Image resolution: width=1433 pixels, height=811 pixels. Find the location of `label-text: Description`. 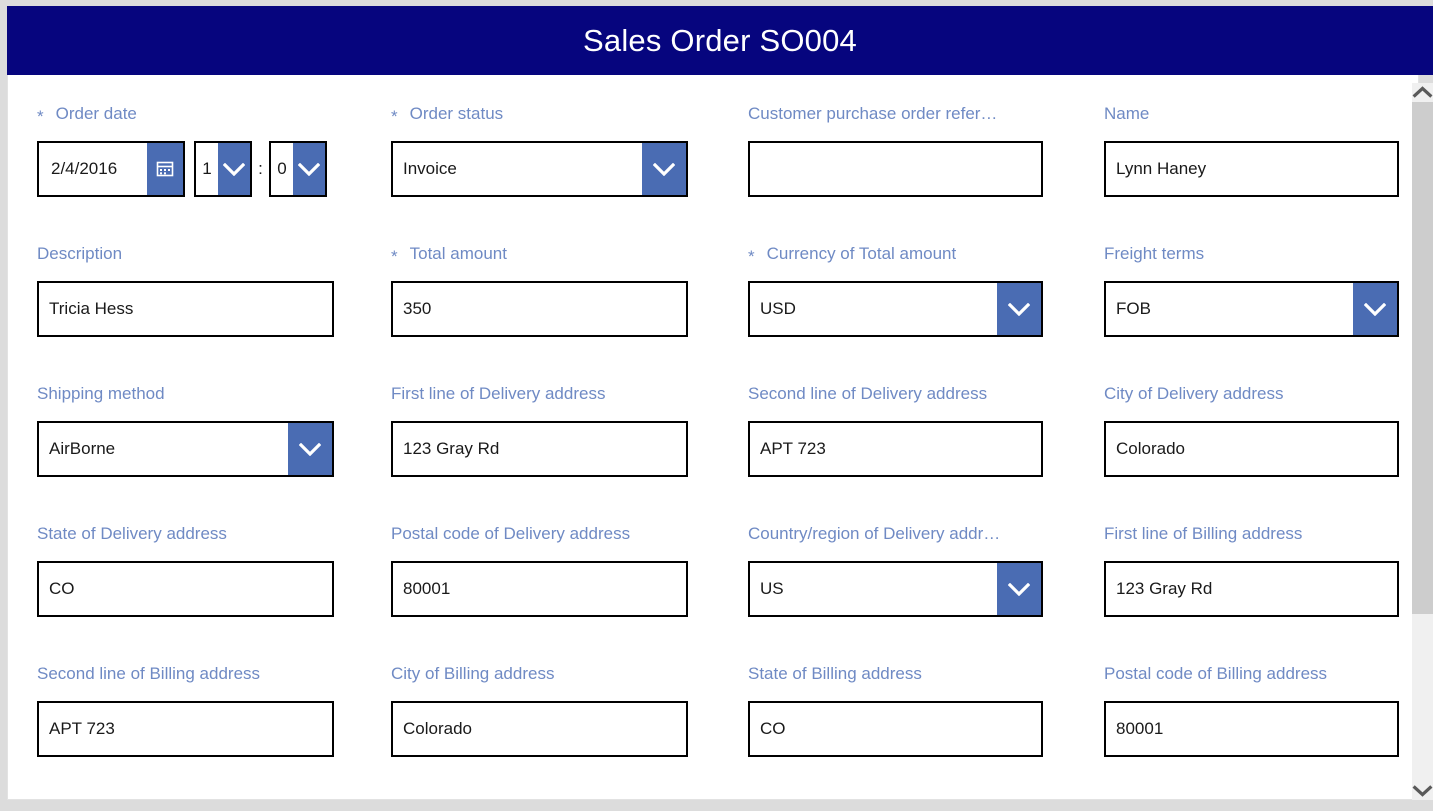

label-text: Description is located at coordinates (80, 253).